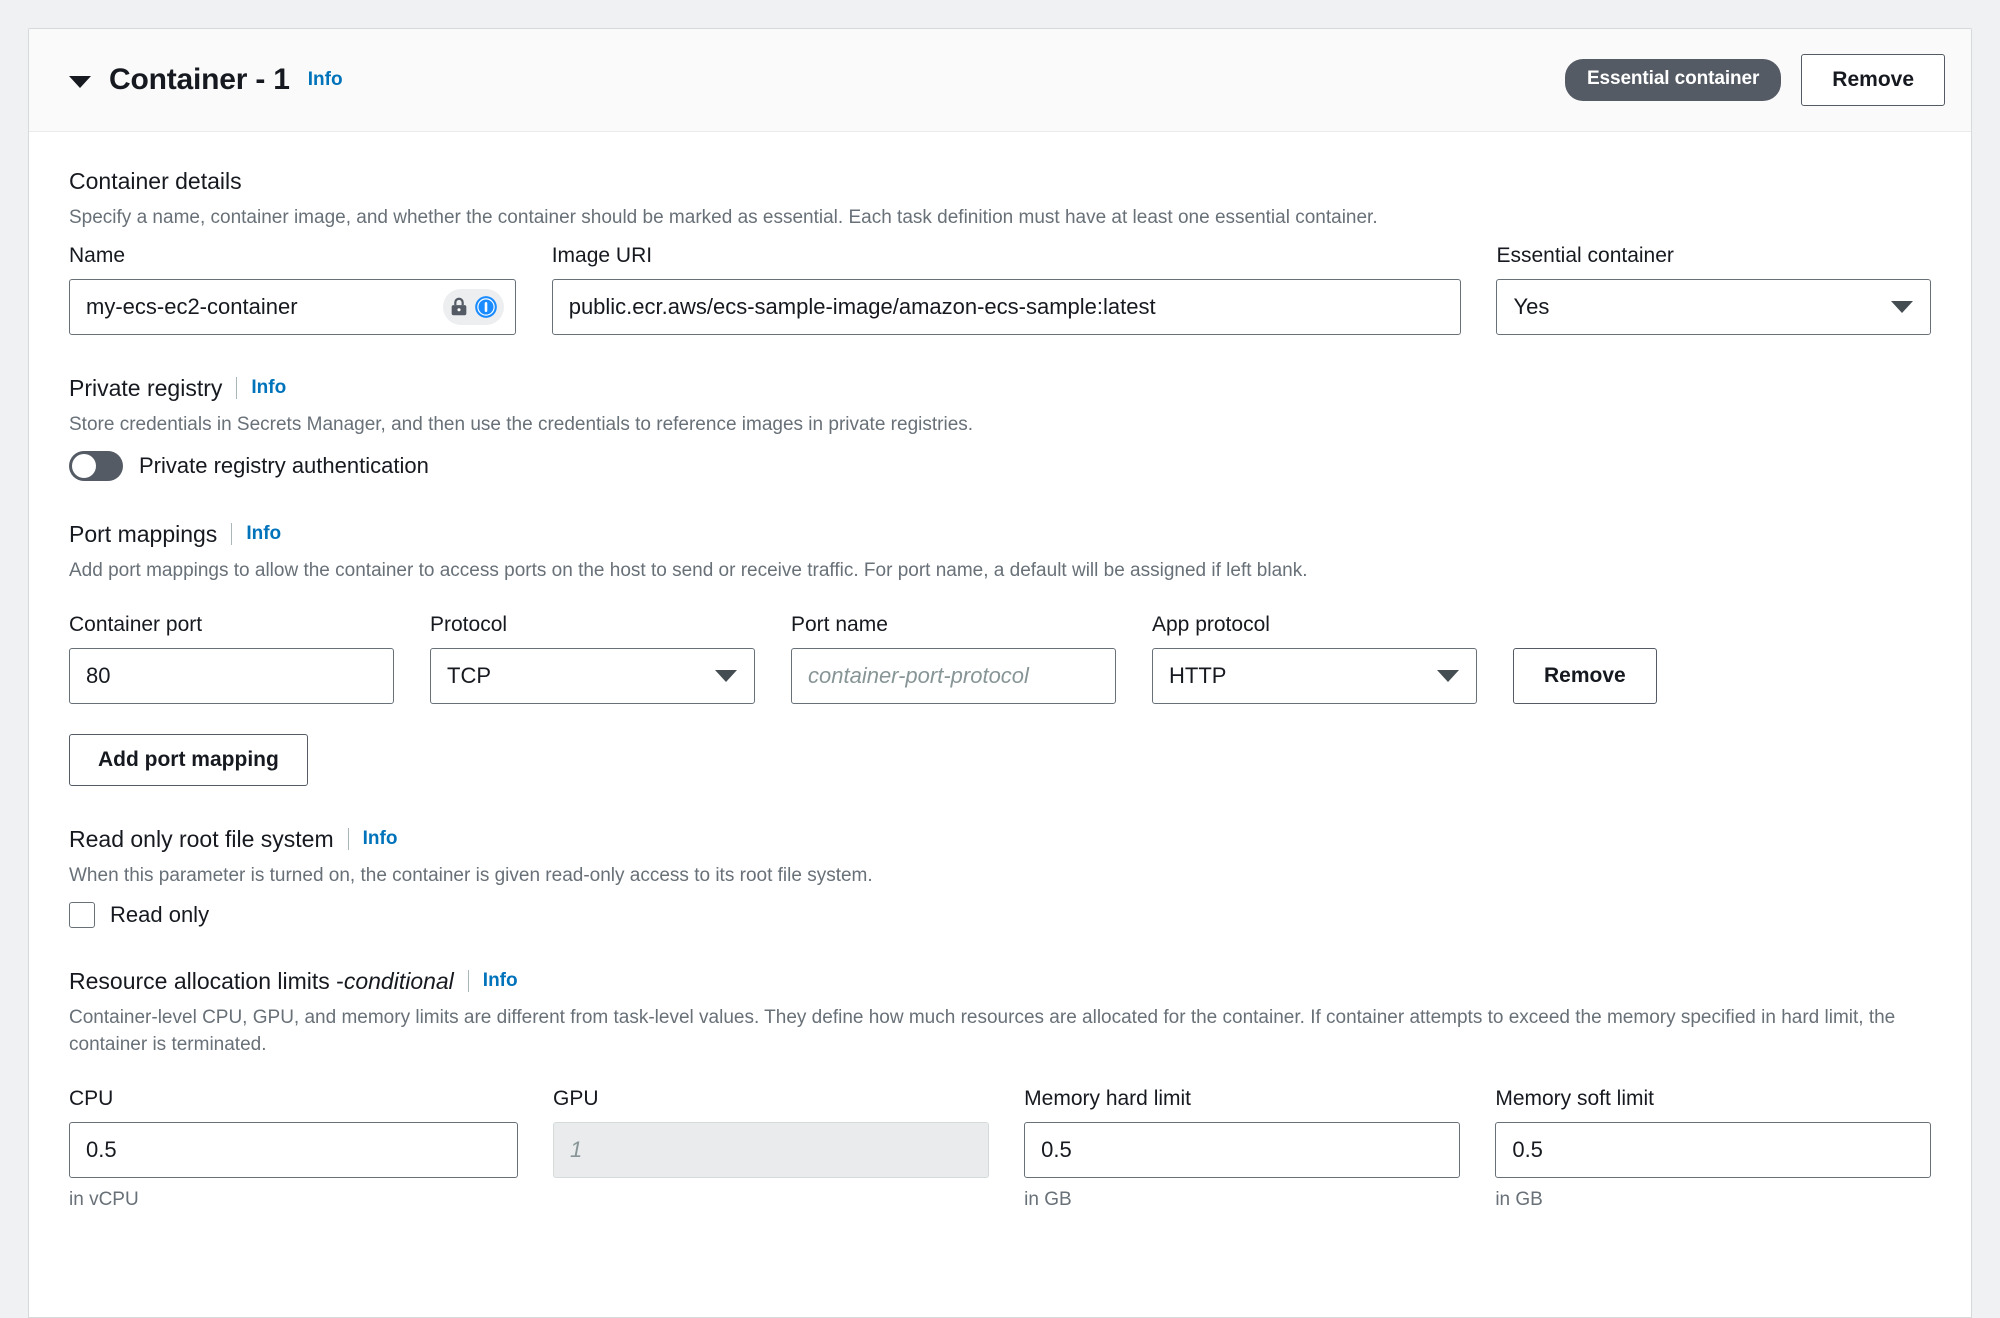  I want to click on port-mappings-heading-text: Port mappings, so click(143, 533).